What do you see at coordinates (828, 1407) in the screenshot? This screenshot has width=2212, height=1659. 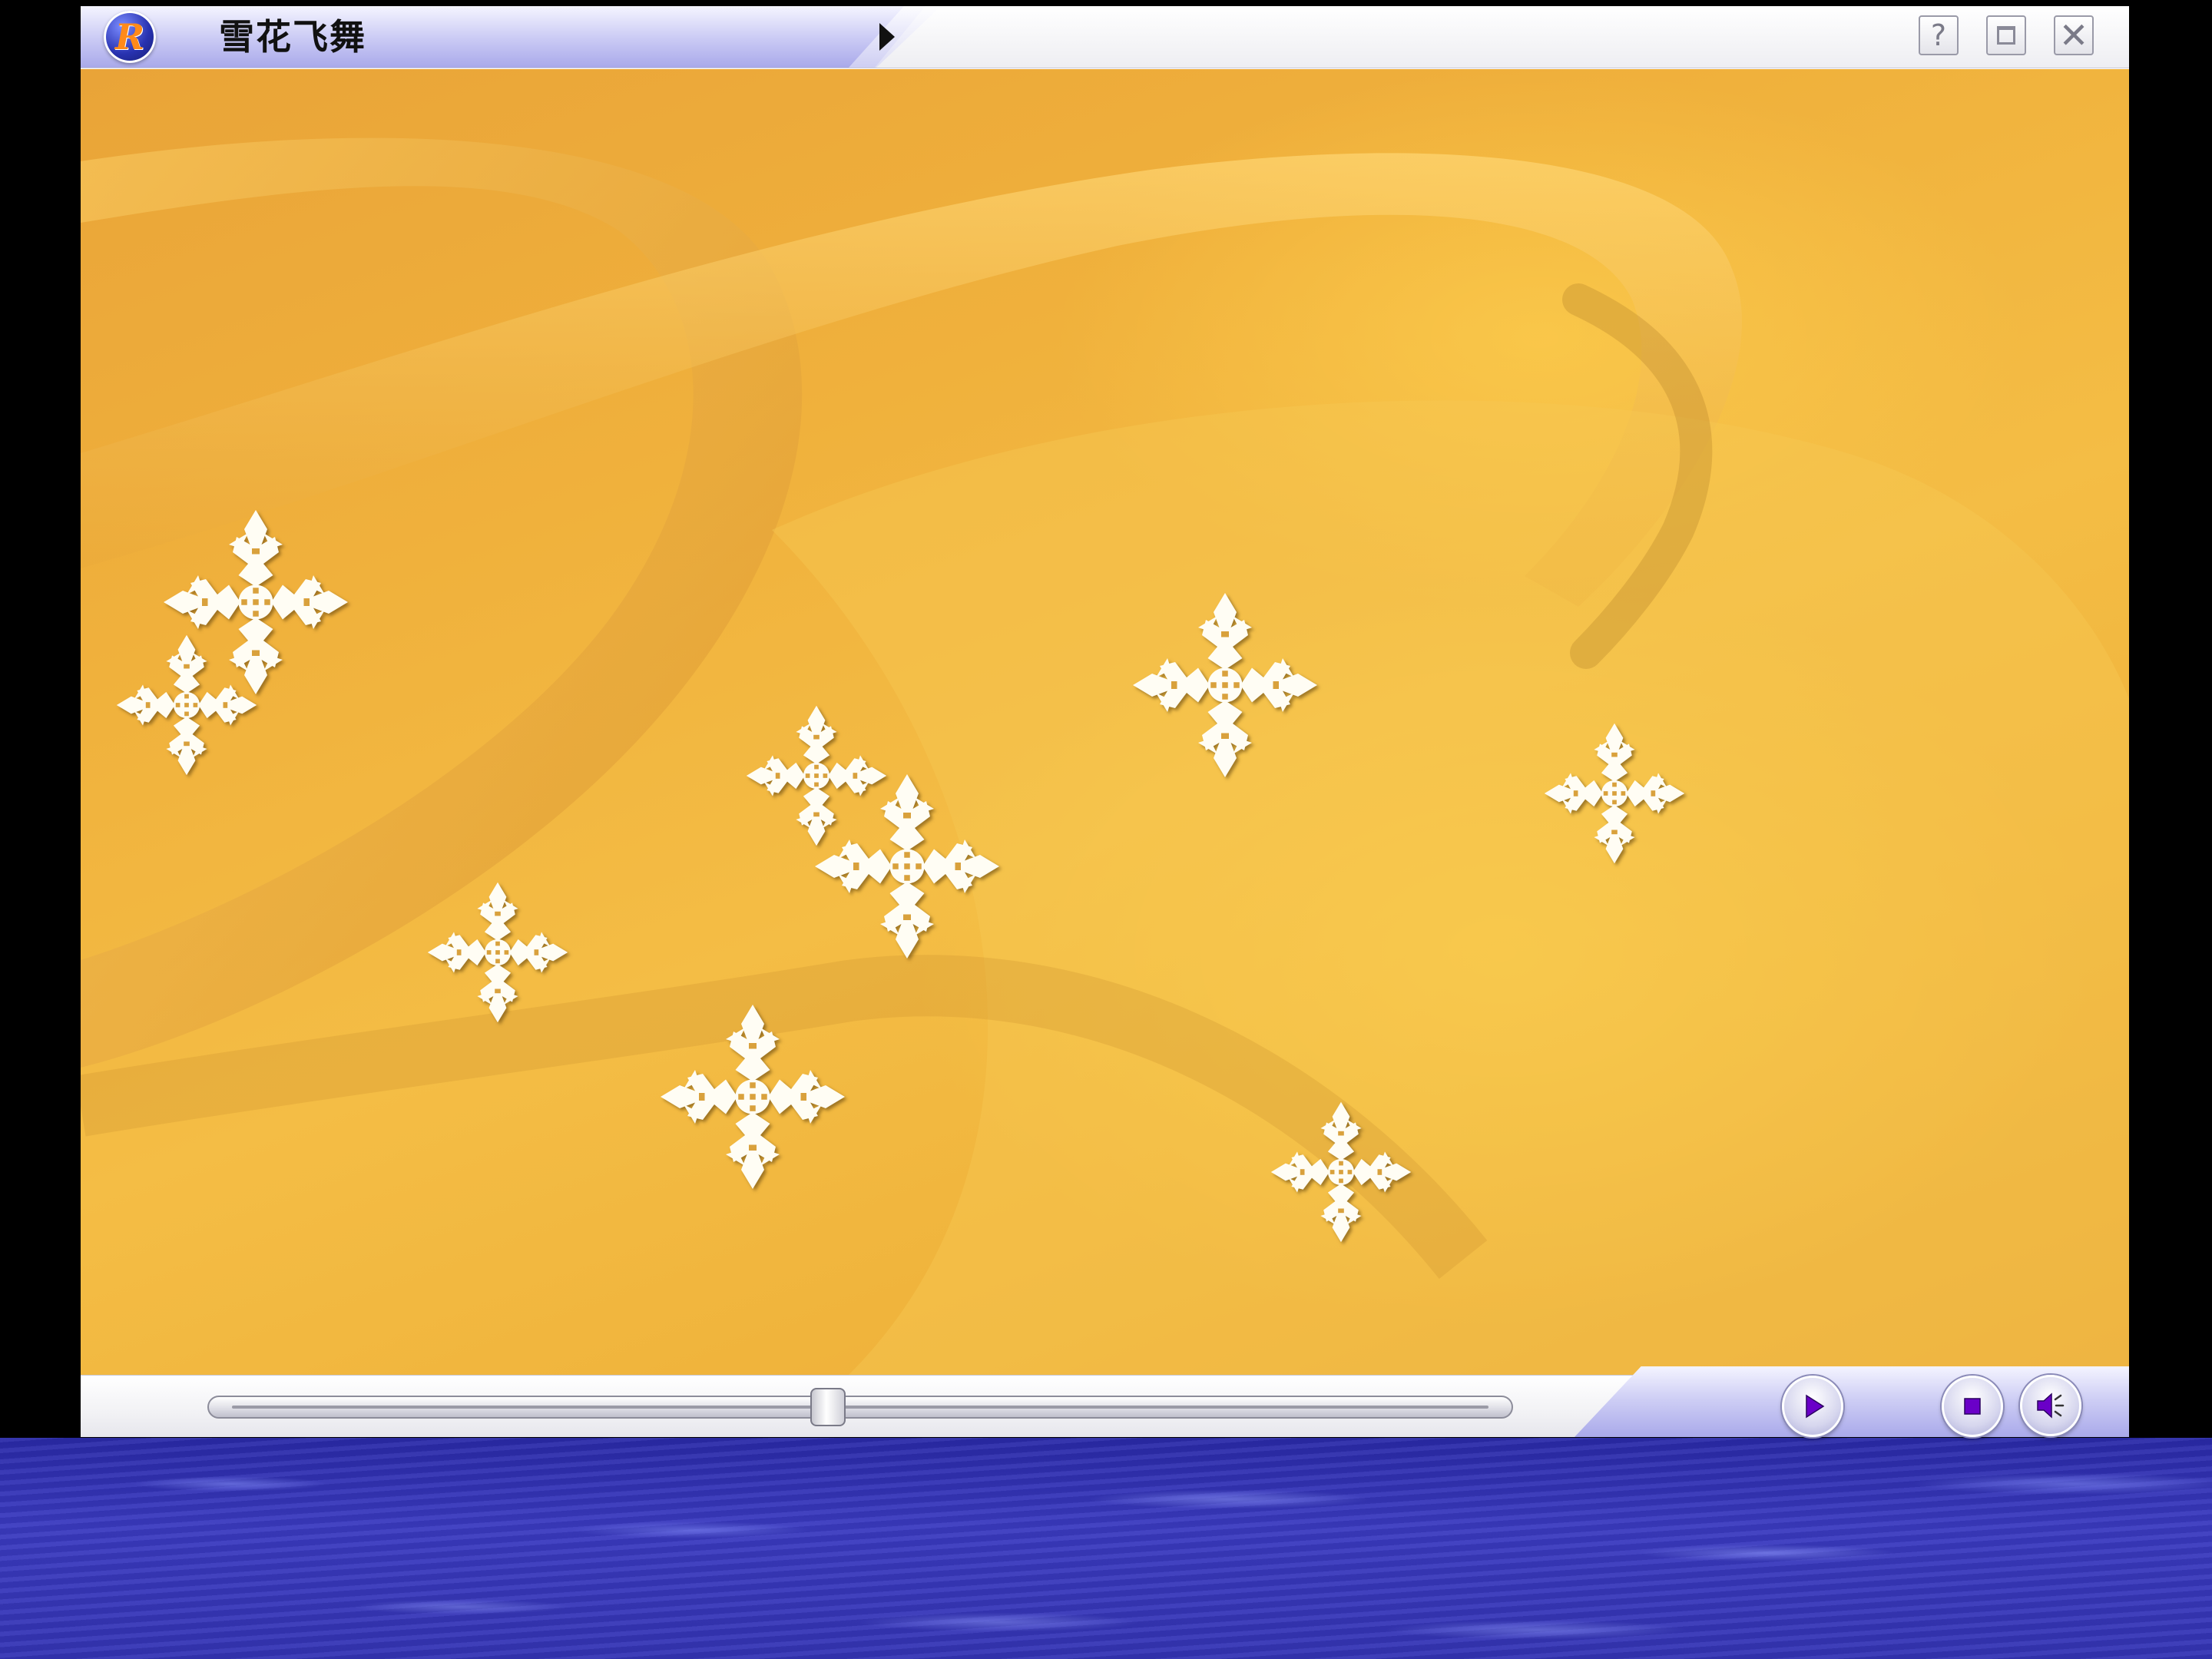 I see `seek-thumb` at bounding box center [828, 1407].